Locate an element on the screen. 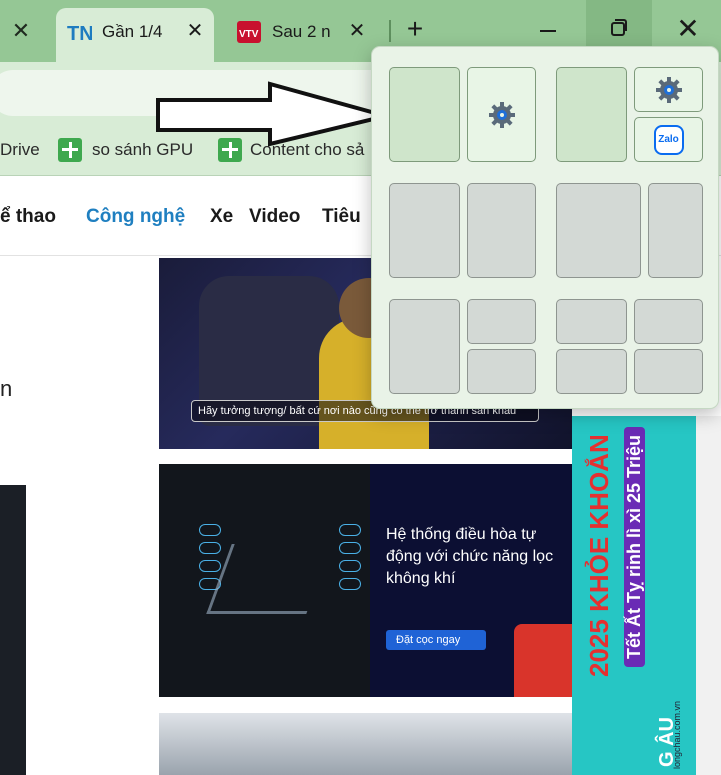  tab-title: Sau 2 n is located at coordinates (301, 31).